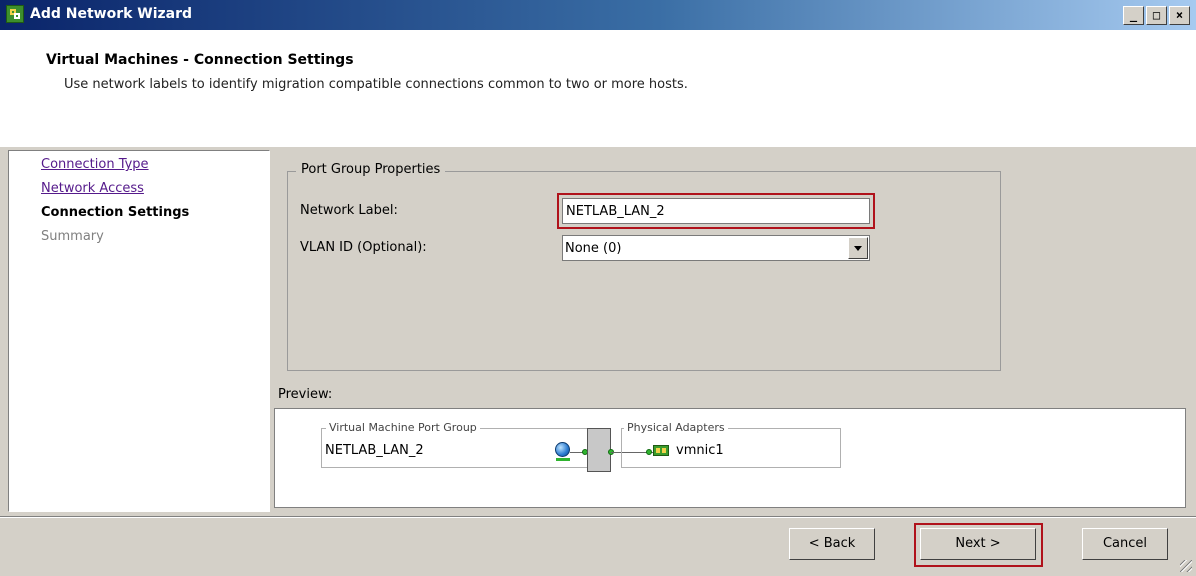 This screenshot has height=576, width=1196. What do you see at coordinates (371, 169) in the screenshot?
I see `port-group-properties-legend: Port Group Properties` at bounding box center [371, 169].